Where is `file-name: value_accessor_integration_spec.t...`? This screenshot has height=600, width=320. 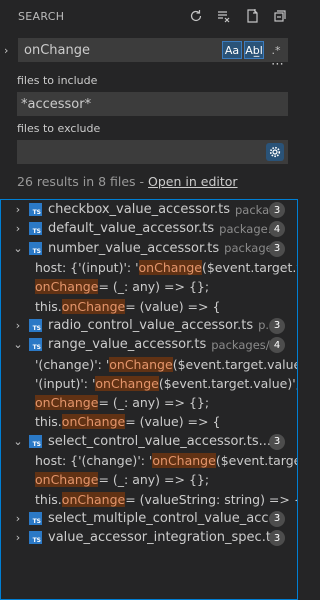
file-name: value_accessor_integration_spec.t... is located at coordinates (166, 538).